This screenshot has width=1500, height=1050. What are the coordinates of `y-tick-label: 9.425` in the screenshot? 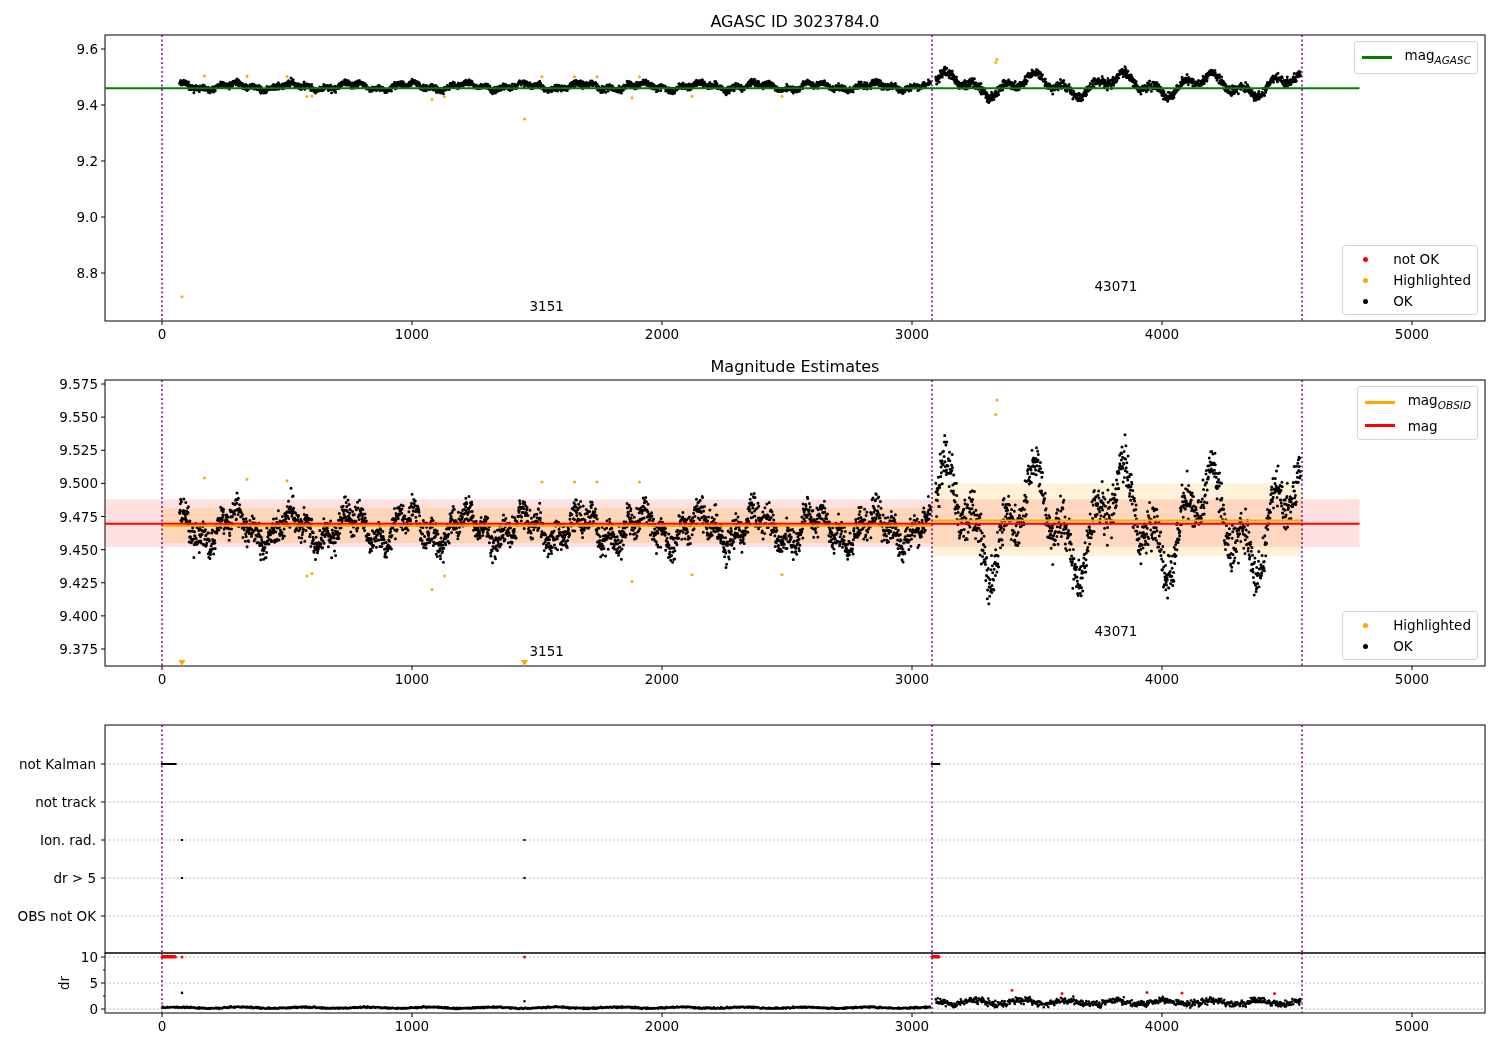 It's located at (78, 582).